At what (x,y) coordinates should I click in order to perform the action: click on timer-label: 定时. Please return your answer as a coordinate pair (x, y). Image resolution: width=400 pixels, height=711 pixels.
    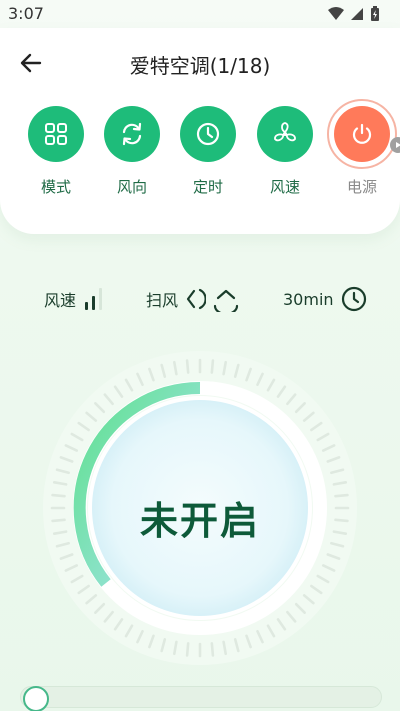
    Looking at the image, I should click on (207, 187).